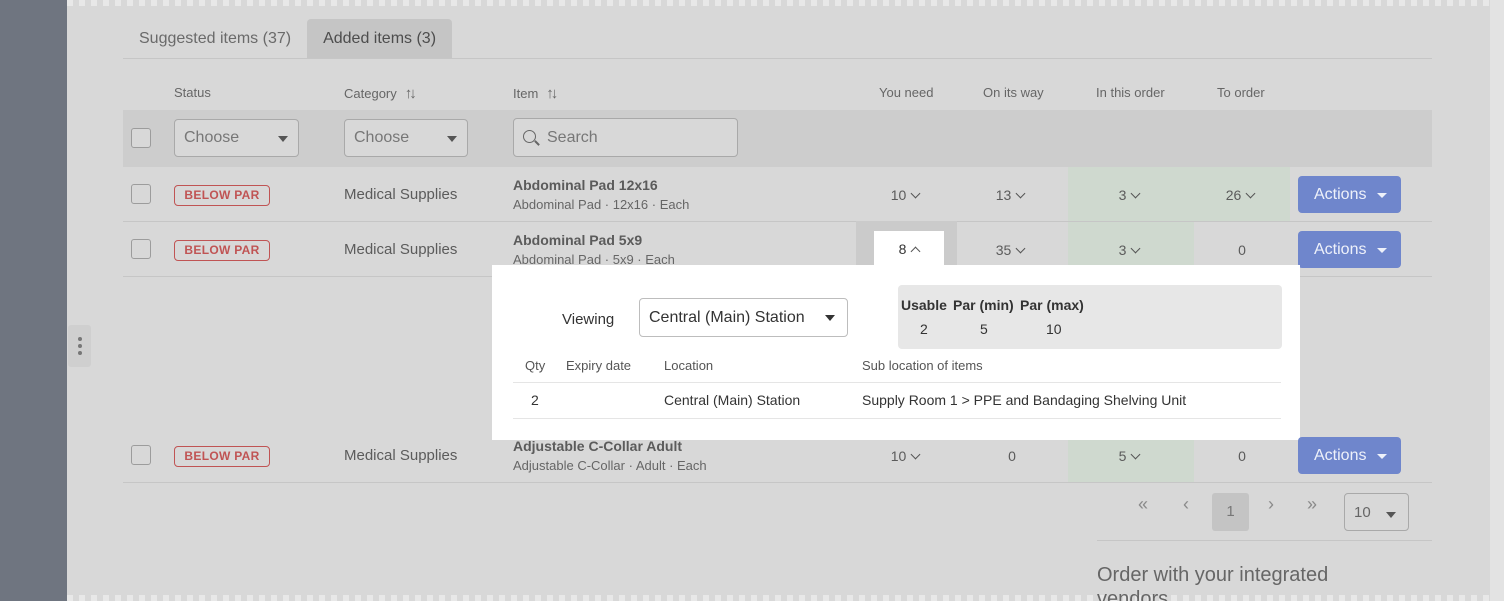  I want to click on popover-header-divider, so click(897, 382).